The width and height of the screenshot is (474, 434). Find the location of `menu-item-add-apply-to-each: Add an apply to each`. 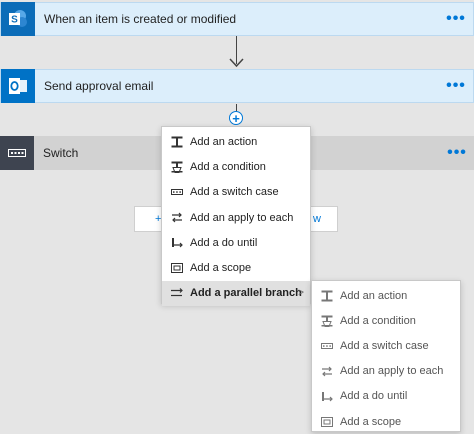

menu-item-add-apply-to-each: Add an apply to each is located at coordinates (236, 217).